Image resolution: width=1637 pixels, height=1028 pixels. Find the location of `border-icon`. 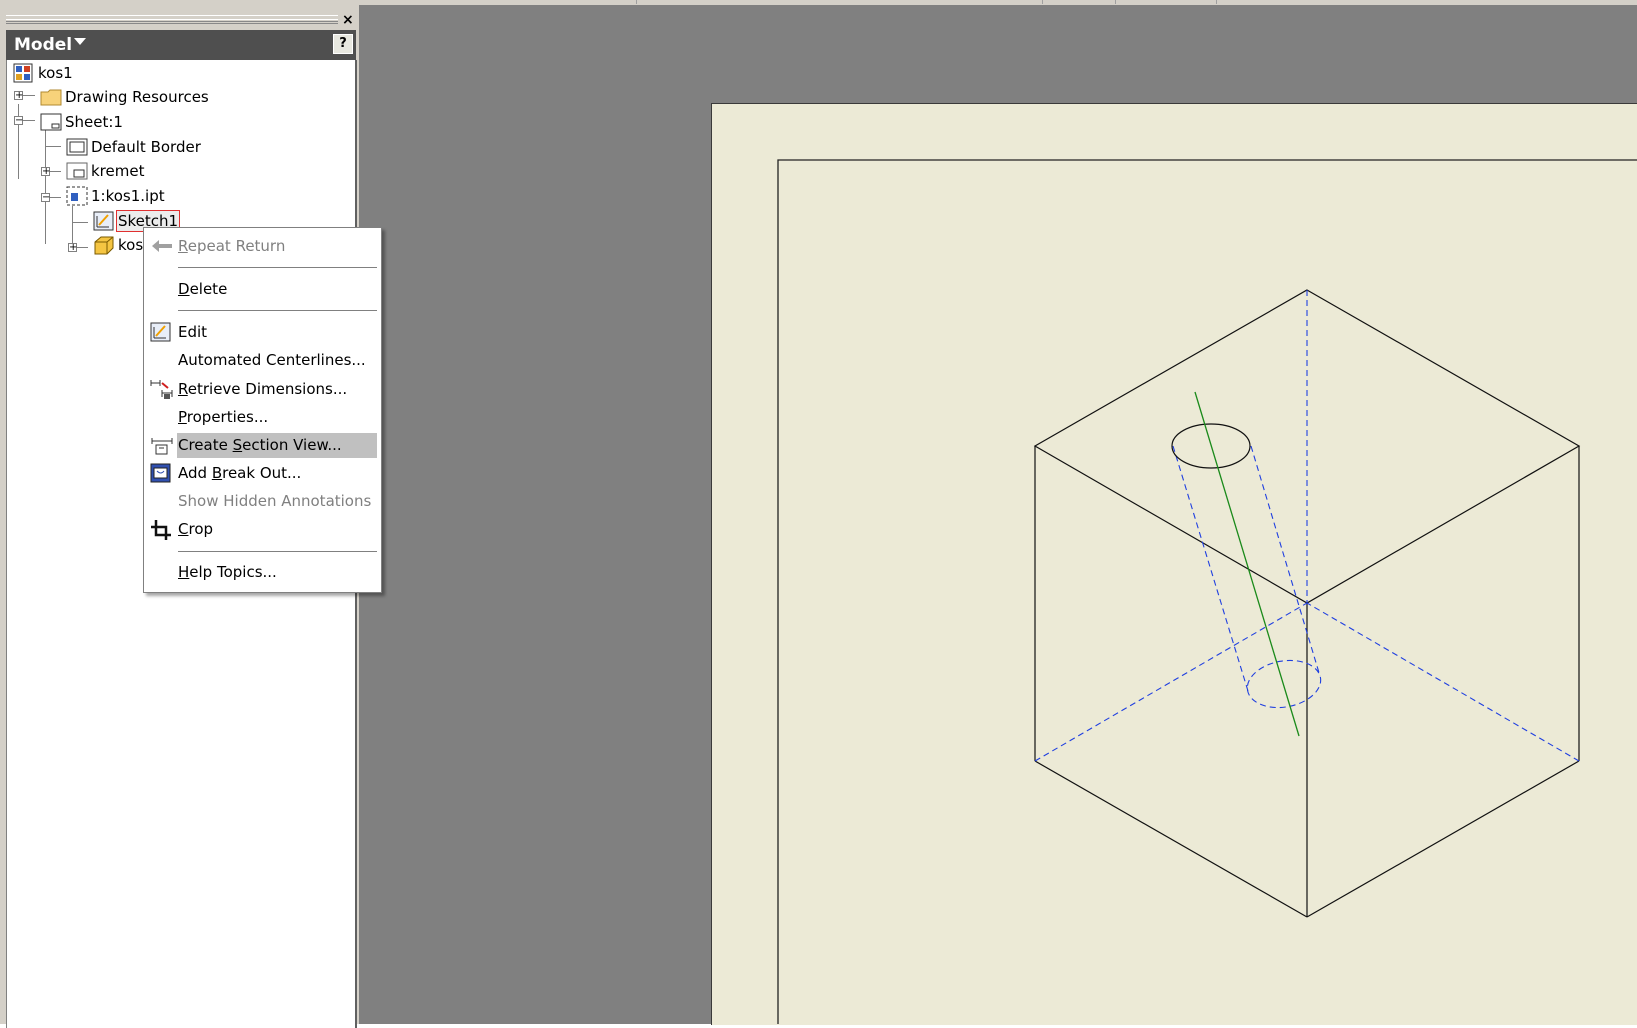

border-icon is located at coordinates (77, 147).